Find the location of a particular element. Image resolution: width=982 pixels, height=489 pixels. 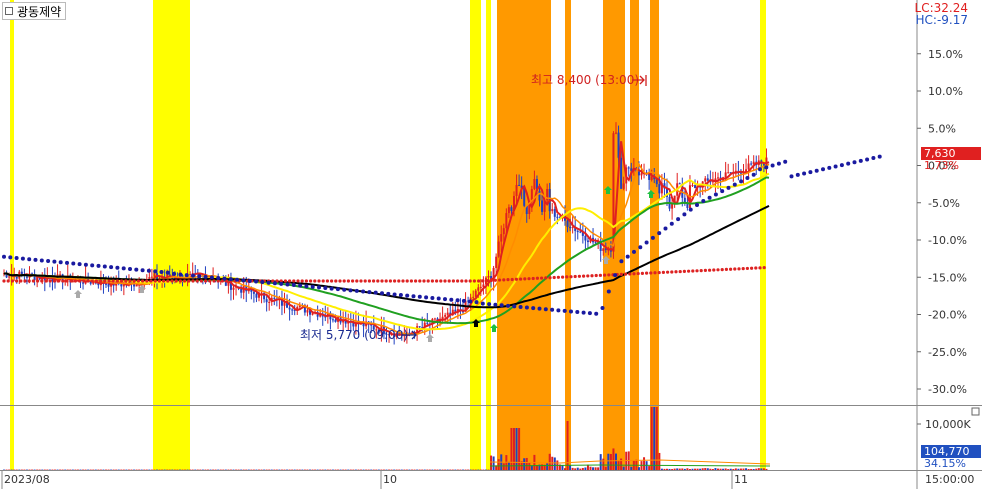

symbol-title: 광동제약 is located at coordinates (34, 11).